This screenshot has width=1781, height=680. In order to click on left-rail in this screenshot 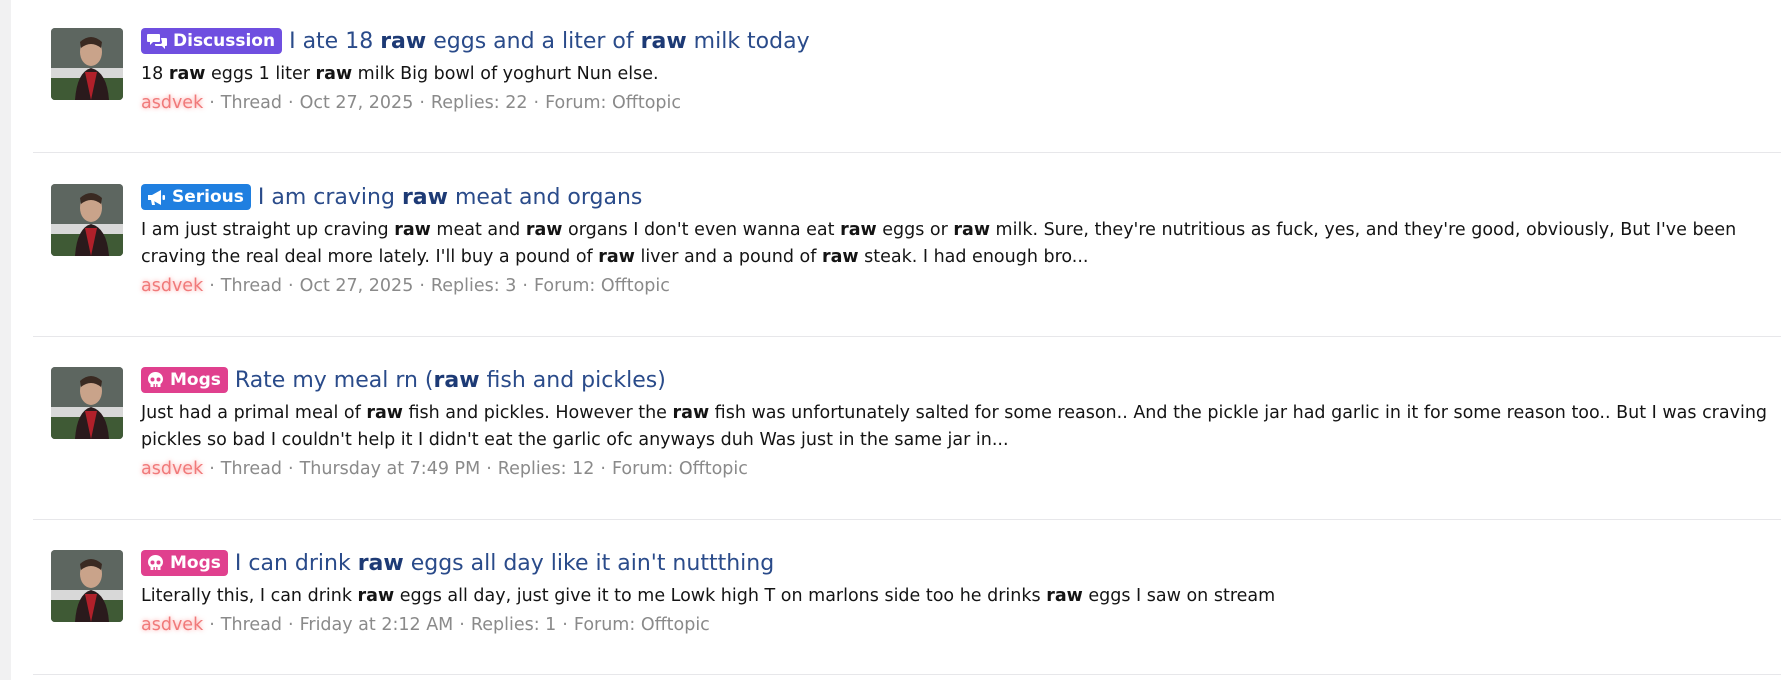, I will do `click(5, 340)`.